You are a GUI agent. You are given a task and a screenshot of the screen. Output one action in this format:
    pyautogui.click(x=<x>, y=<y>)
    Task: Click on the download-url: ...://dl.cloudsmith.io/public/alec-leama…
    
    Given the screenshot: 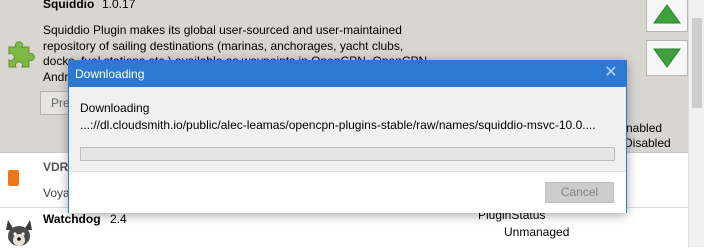 What is the action you would take?
    pyautogui.click(x=338, y=125)
    